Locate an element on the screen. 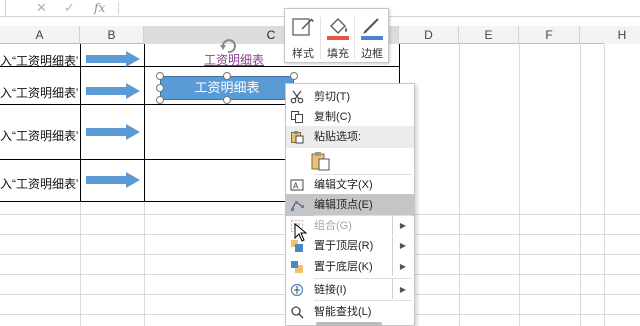  menu-item-link-label: 链接(I) is located at coordinates (330, 290).